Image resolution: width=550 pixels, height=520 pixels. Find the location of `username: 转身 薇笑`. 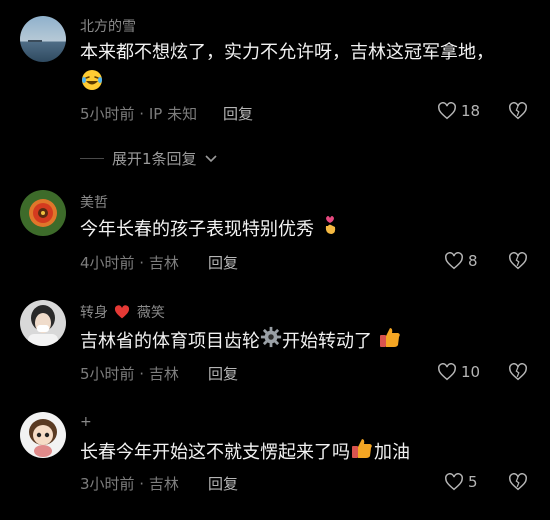

username: 转身 薇笑 is located at coordinates (122, 312).